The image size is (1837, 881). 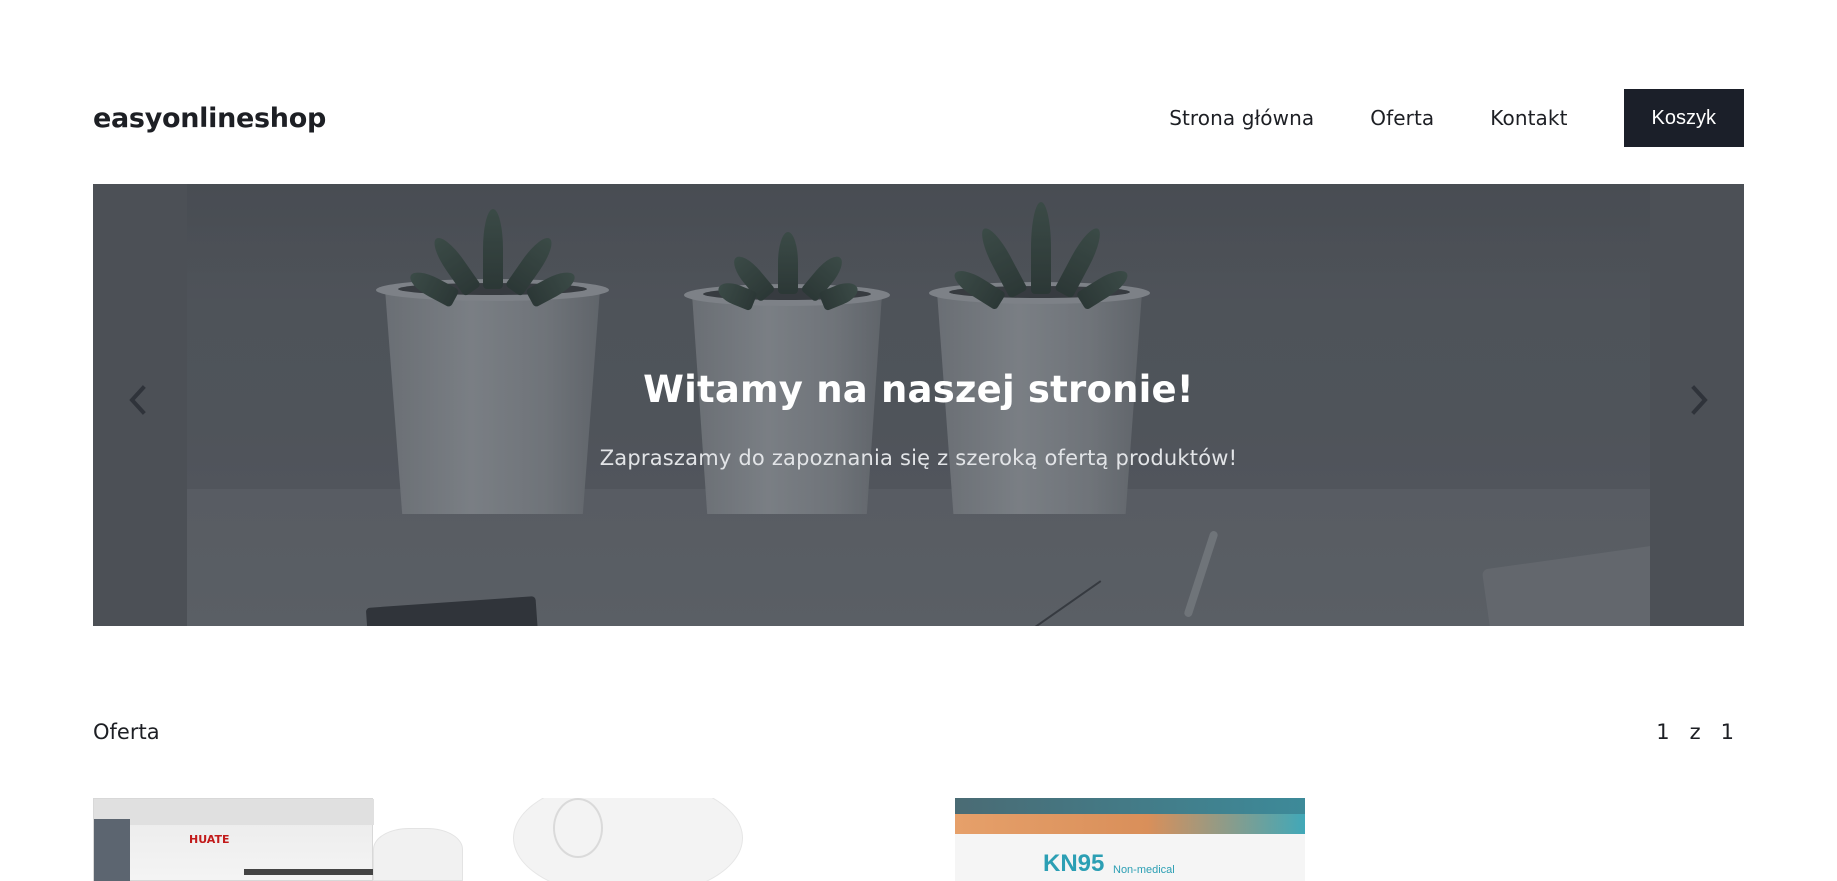 What do you see at coordinates (578, 828) in the screenshot?
I see `mask-strap` at bounding box center [578, 828].